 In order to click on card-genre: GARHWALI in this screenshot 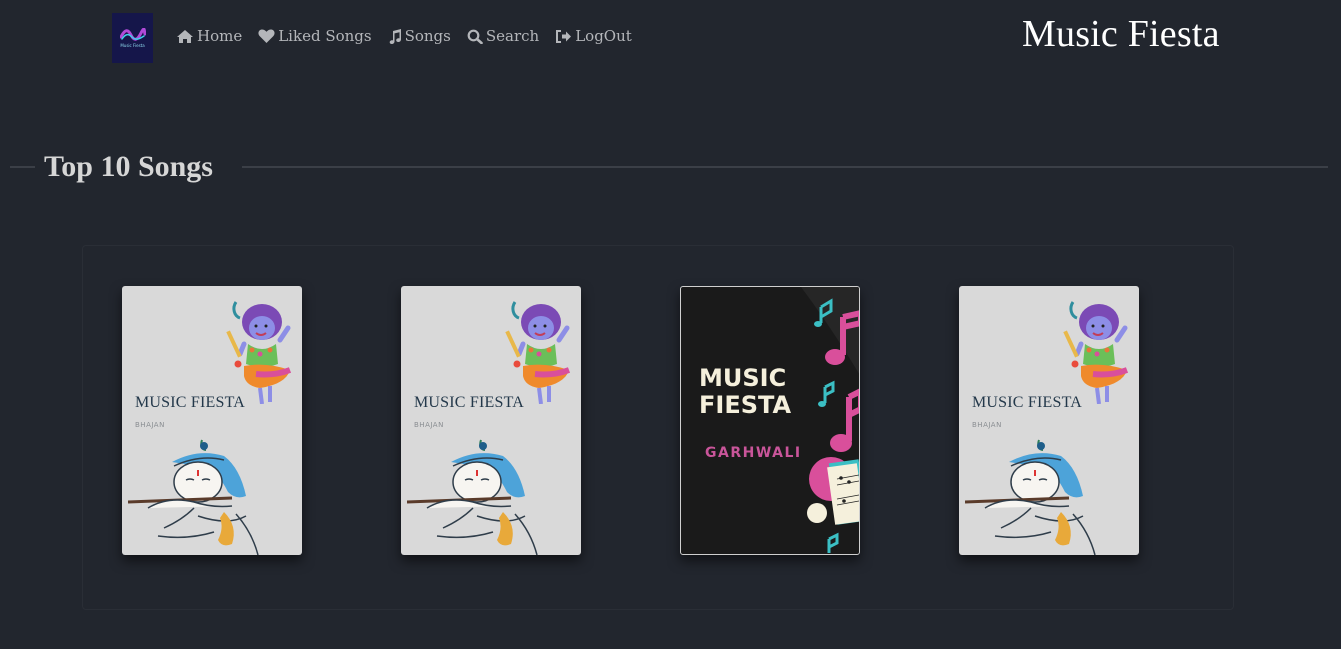, I will do `click(753, 453)`.